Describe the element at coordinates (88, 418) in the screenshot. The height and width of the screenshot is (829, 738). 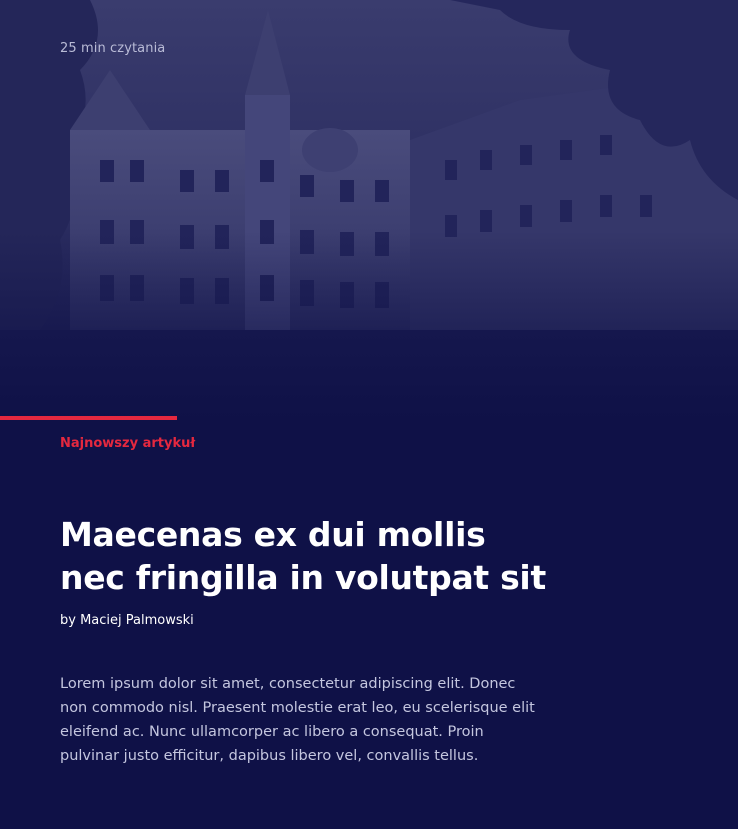
I see `accent-divider` at that location.